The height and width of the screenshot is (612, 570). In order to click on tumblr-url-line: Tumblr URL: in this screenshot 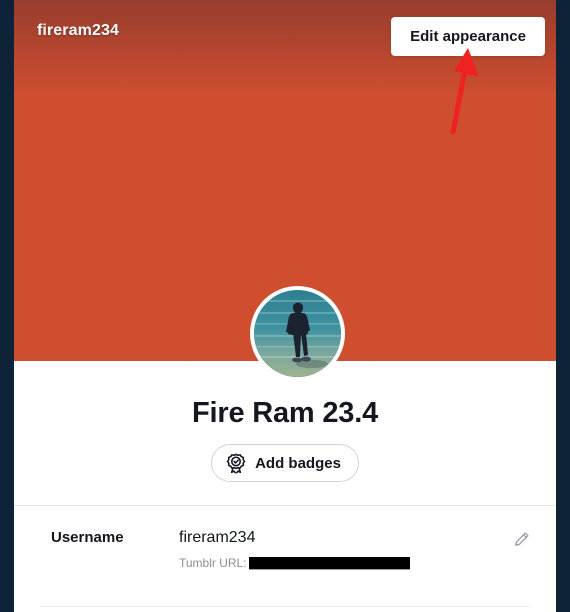, I will do `click(338, 563)`.